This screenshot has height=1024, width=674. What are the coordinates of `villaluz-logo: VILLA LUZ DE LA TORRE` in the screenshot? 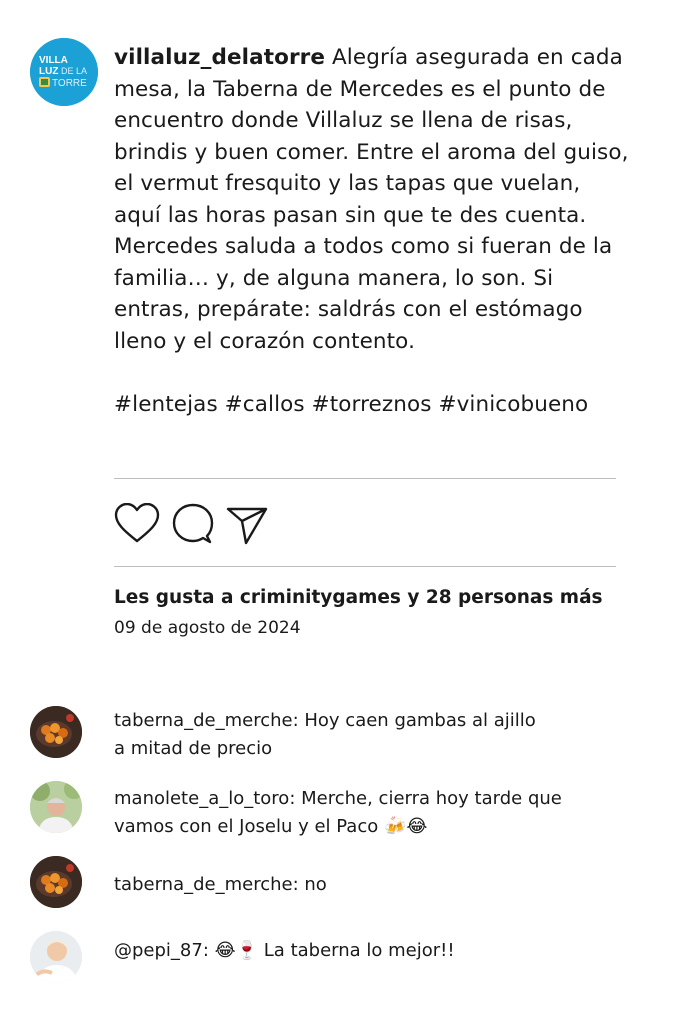 It's located at (64, 72).